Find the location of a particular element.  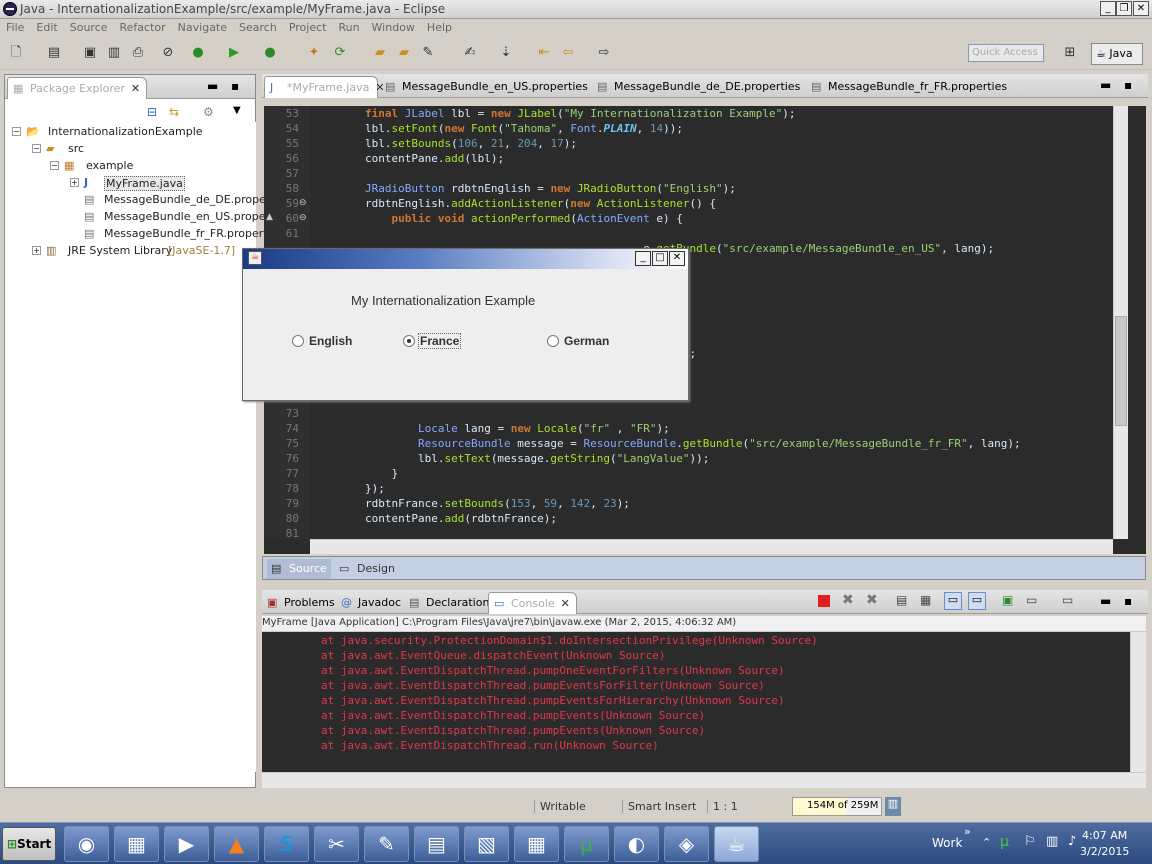

minimize-button: _ is located at coordinates (1108, 8).